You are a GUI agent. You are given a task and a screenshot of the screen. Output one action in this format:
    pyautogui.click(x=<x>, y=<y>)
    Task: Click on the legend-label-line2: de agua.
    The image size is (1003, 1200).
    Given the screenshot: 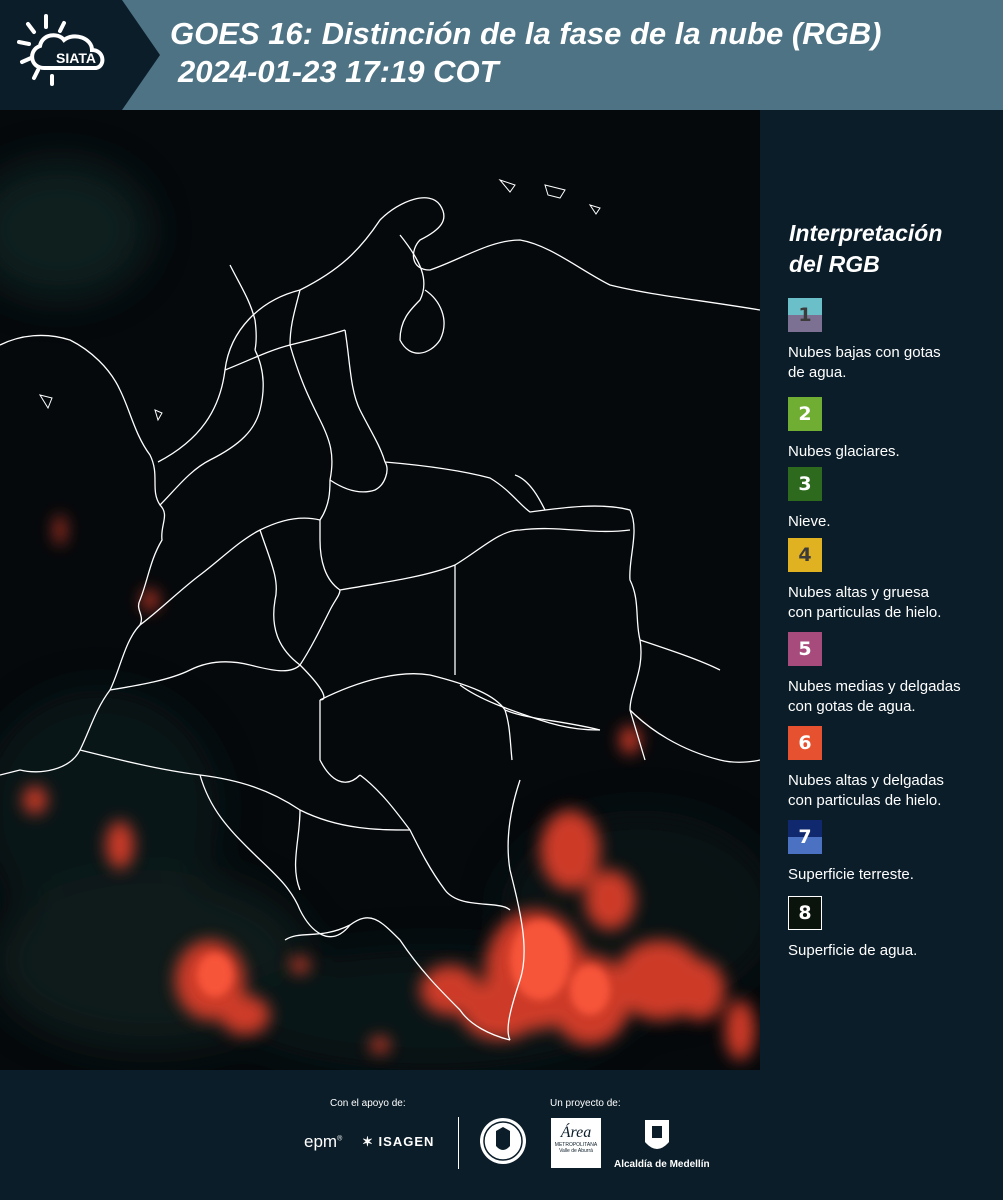 What is the action you would take?
    pyautogui.click(x=817, y=372)
    